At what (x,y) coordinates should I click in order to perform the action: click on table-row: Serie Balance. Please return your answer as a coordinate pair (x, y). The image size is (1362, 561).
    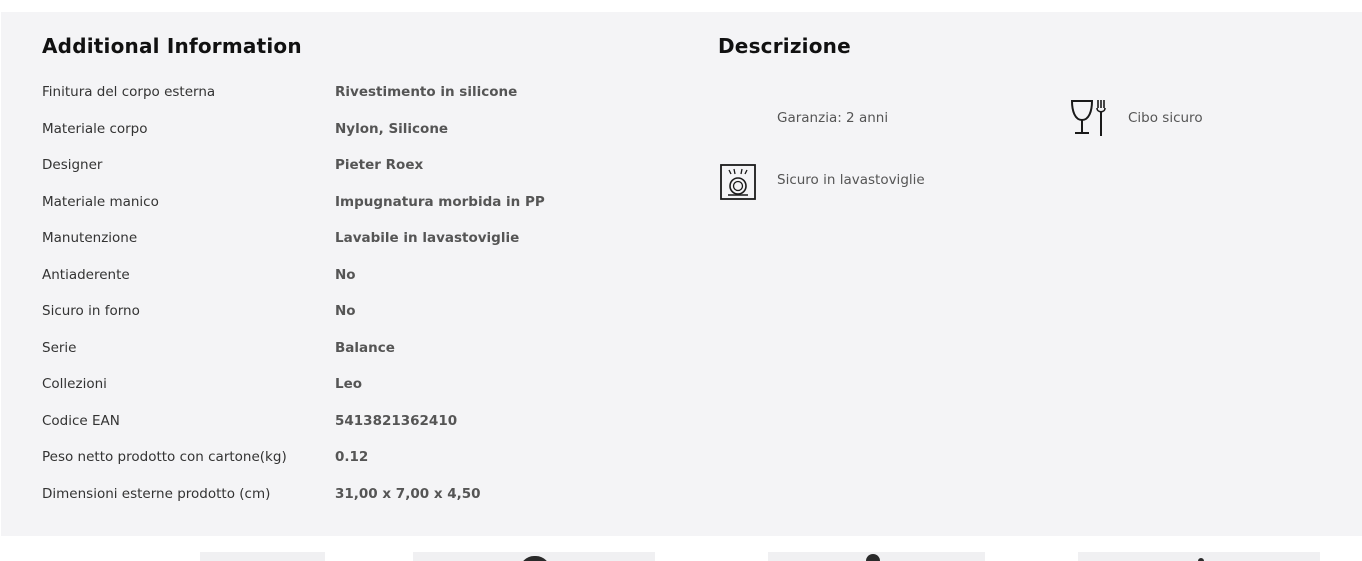
    Looking at the image, I should click on (362, 356).